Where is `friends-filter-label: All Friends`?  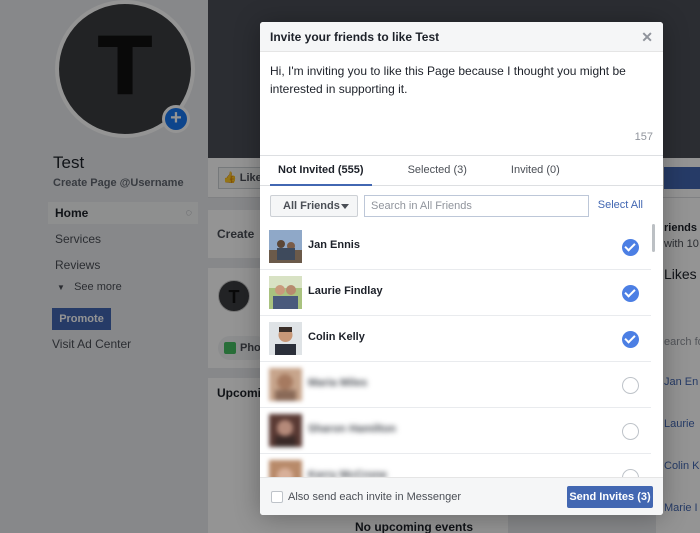 friends-filter-label: All Friends is located at coordinates (311, 206).